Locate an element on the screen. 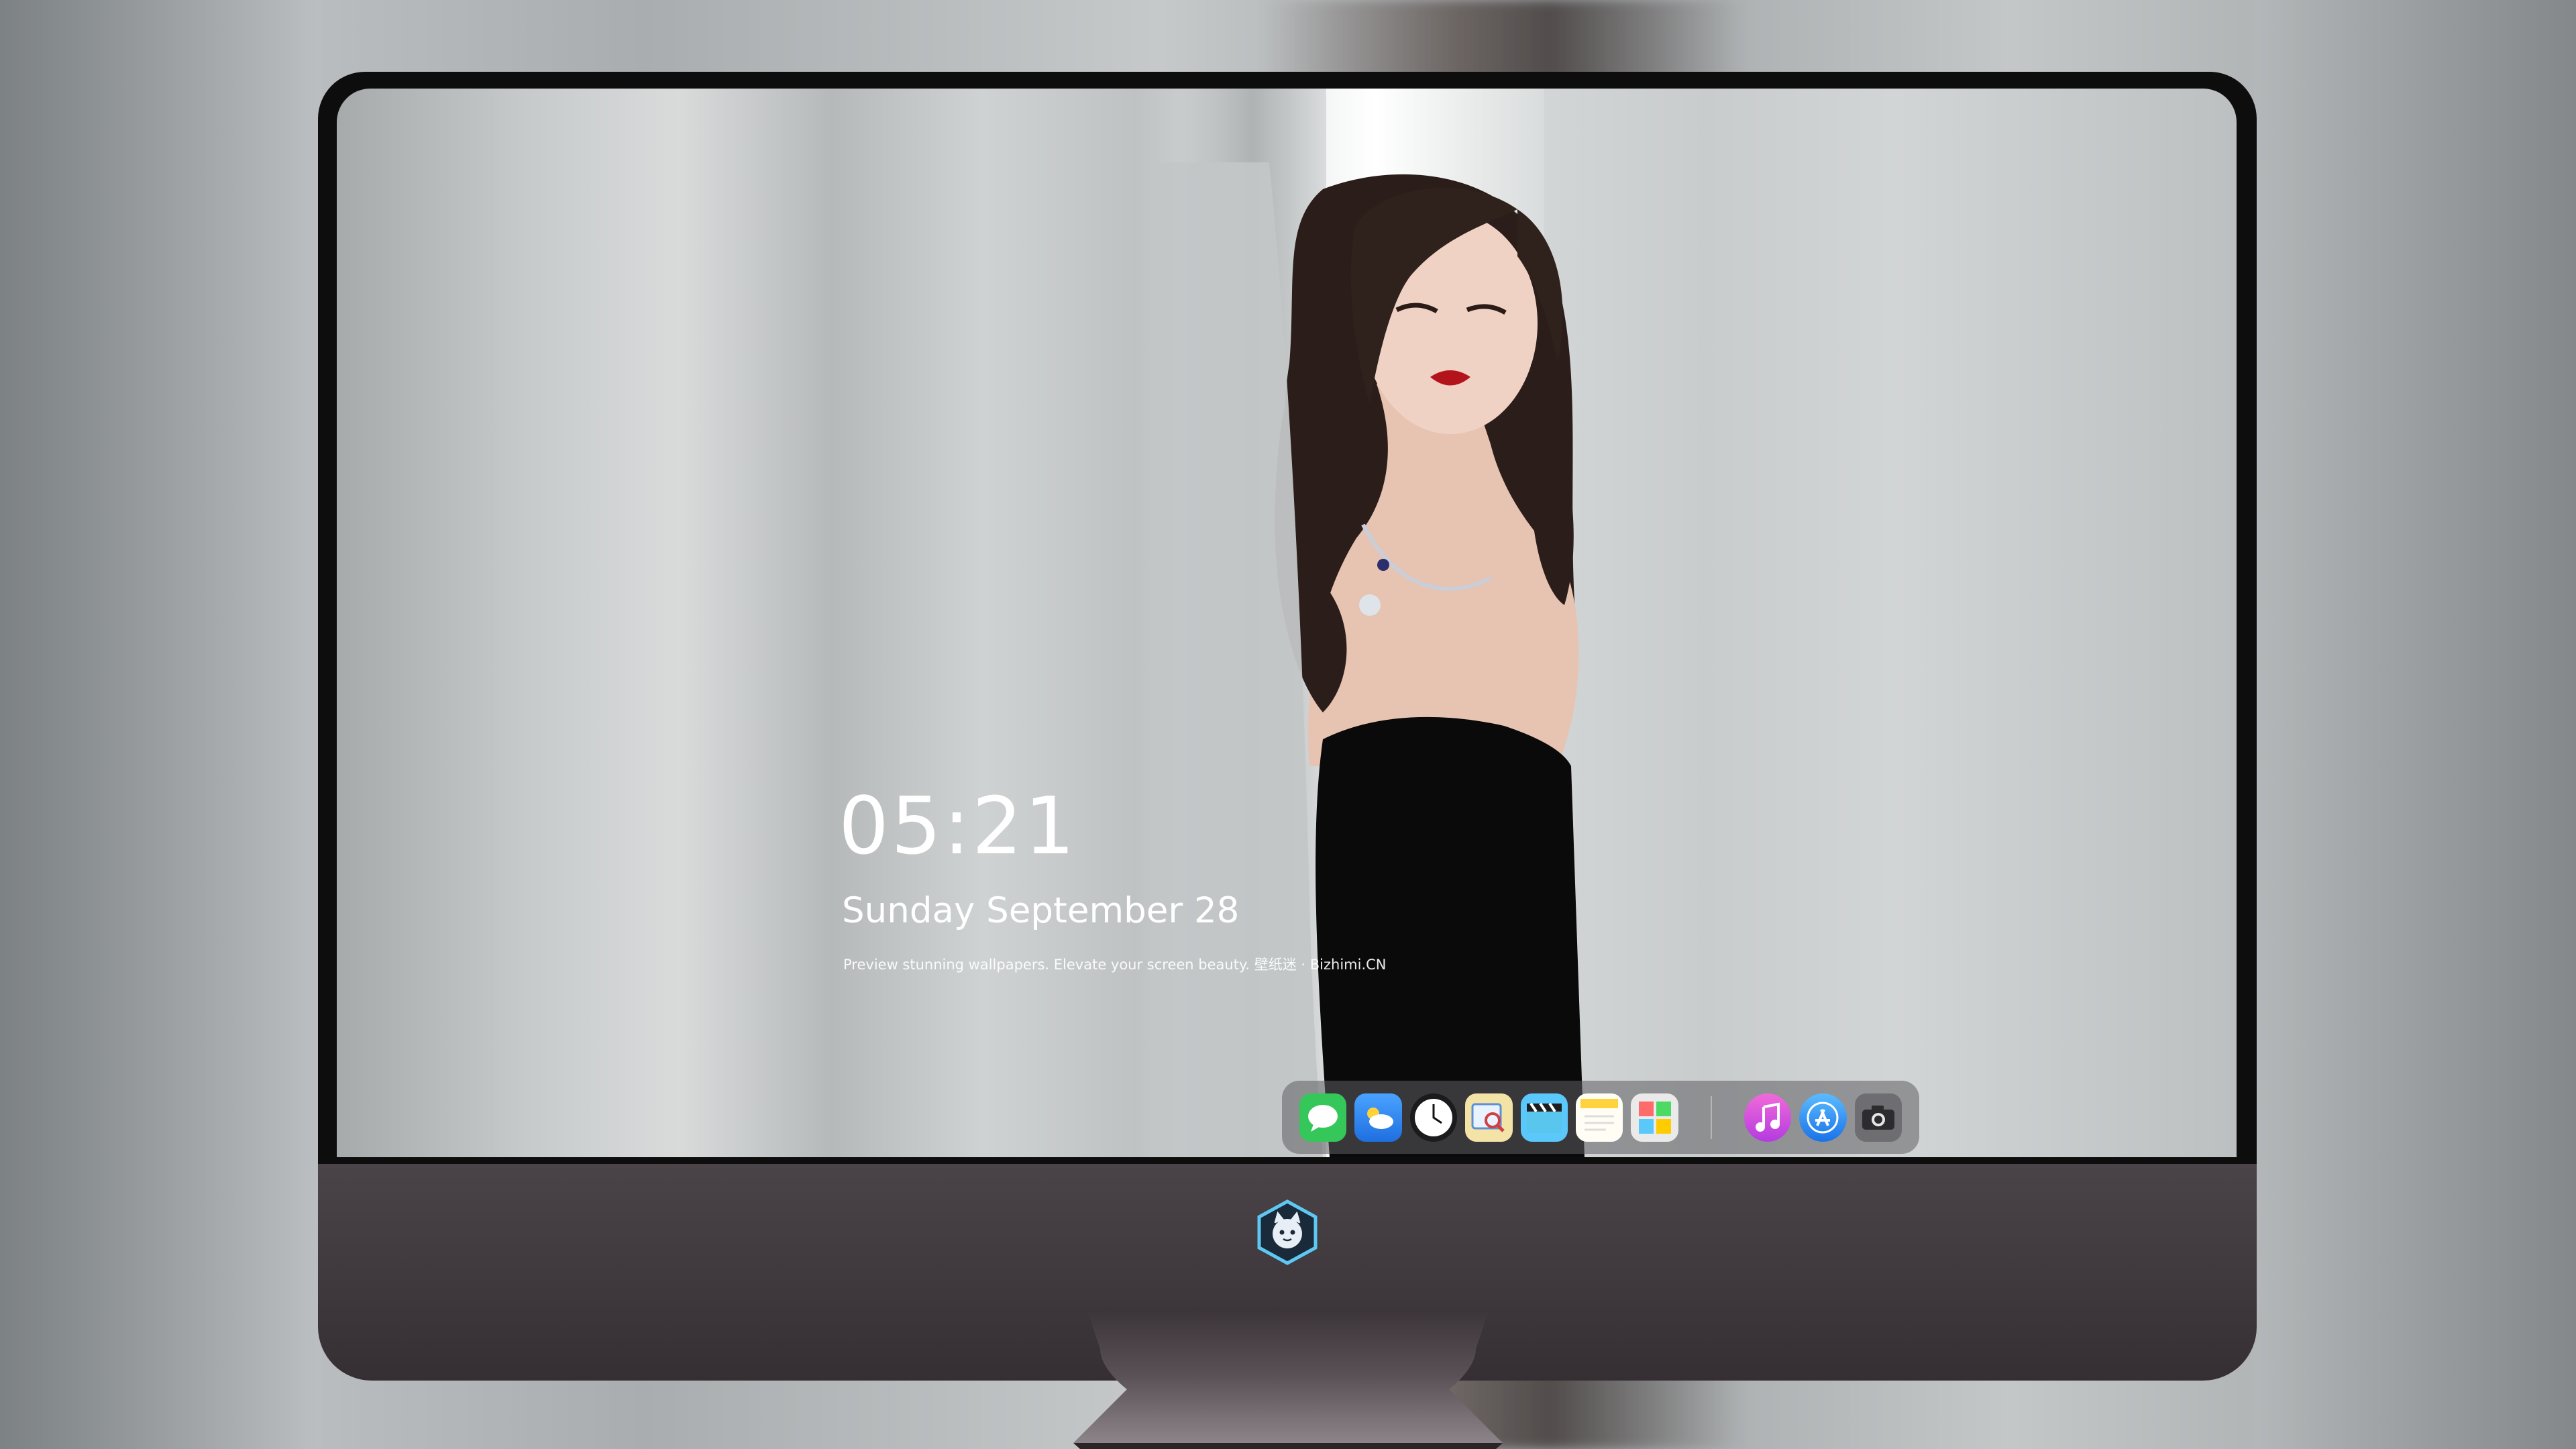  background-right-shade is located at coordinates (2415, 724).